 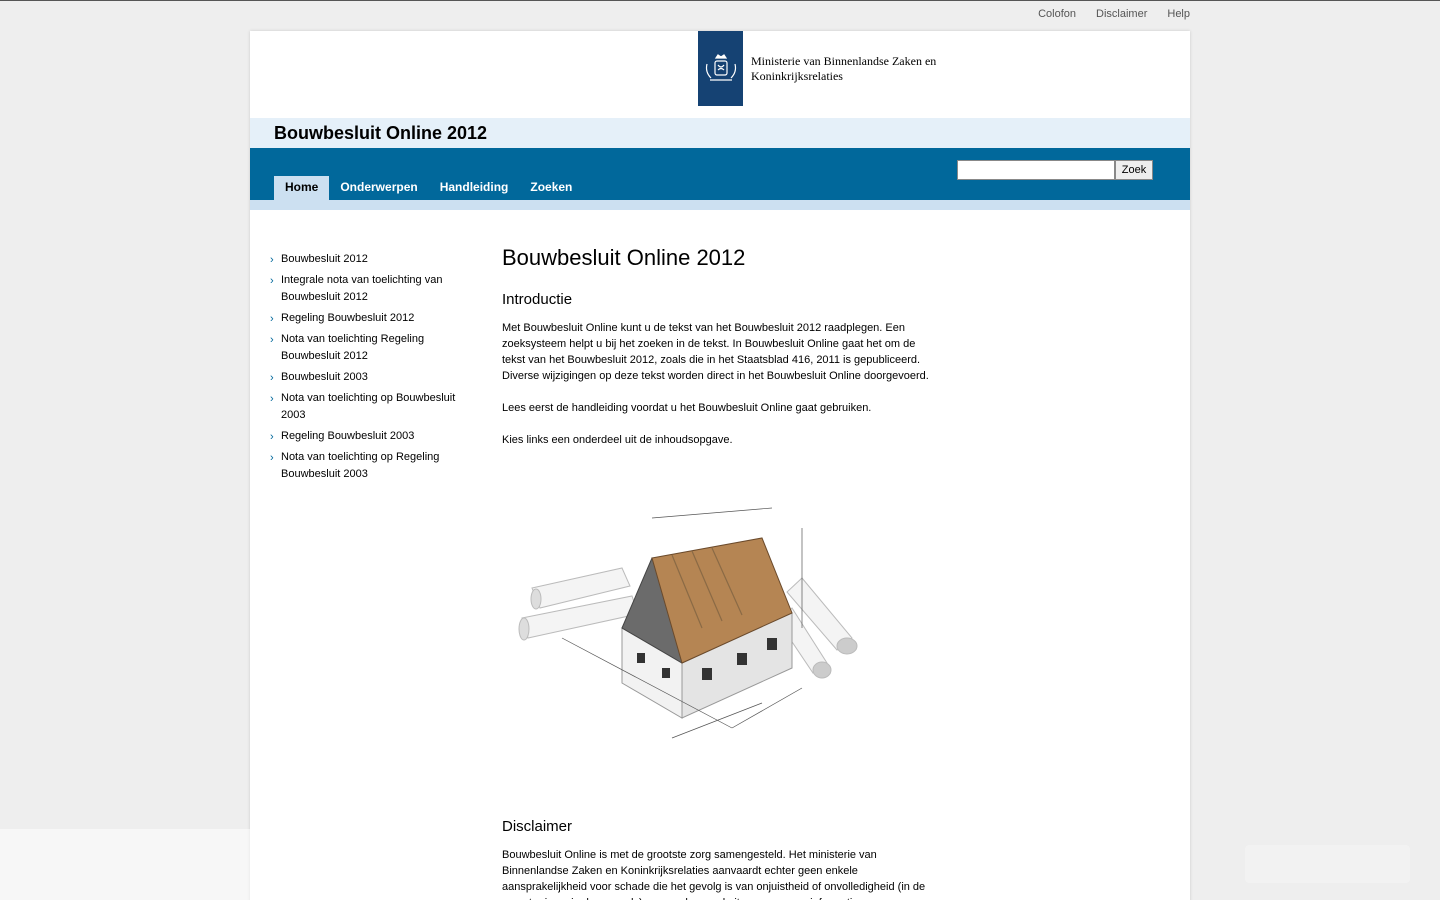 What do you see at coordinates (720, 133) in the screenshot?
I see `site-title-bar: Bouwbesluit Online 2012` at bounding box center [720, 133].